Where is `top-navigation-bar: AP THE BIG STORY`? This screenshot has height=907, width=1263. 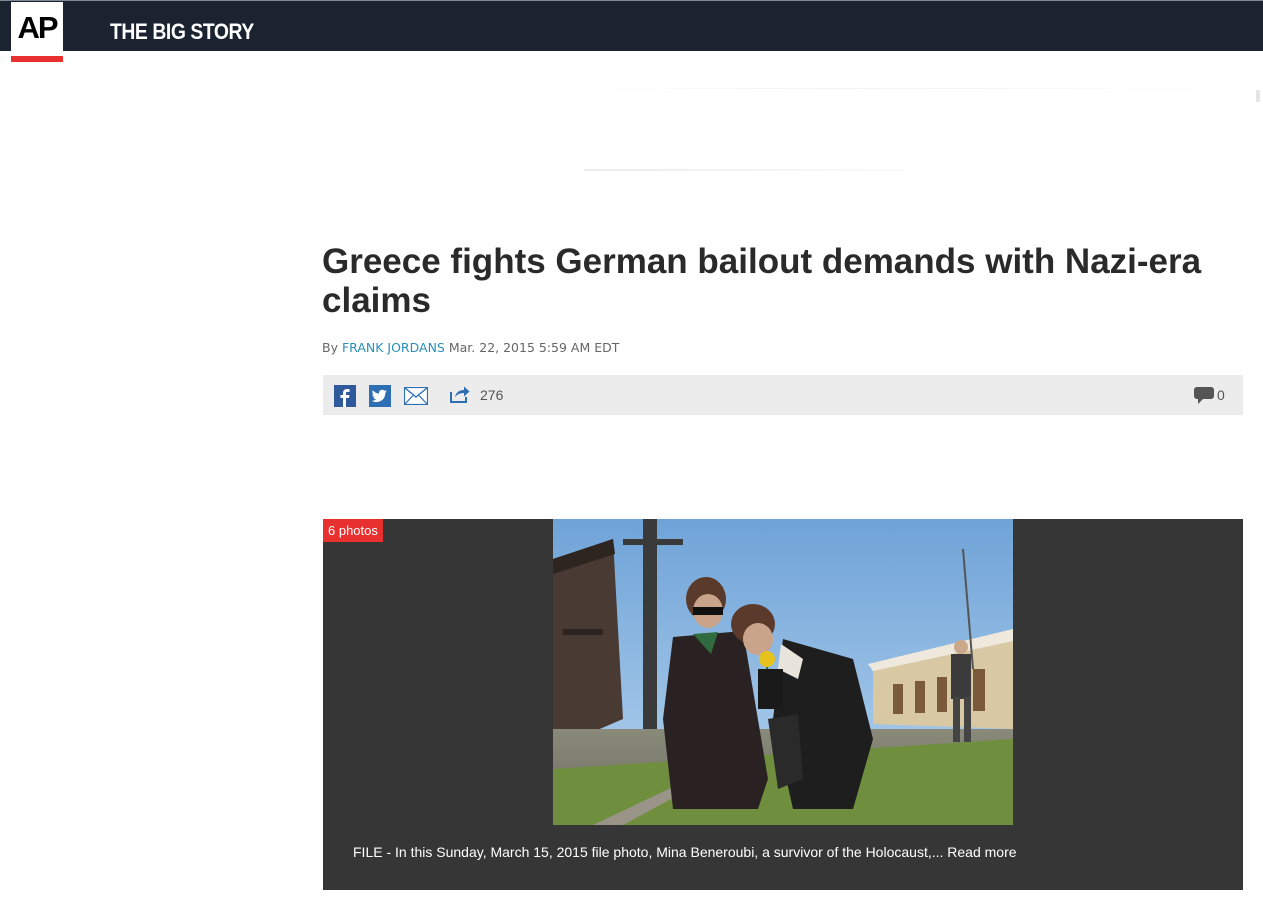 top-navigation-bar: AP THE BIG STORY is located at coordinates (631, 31).